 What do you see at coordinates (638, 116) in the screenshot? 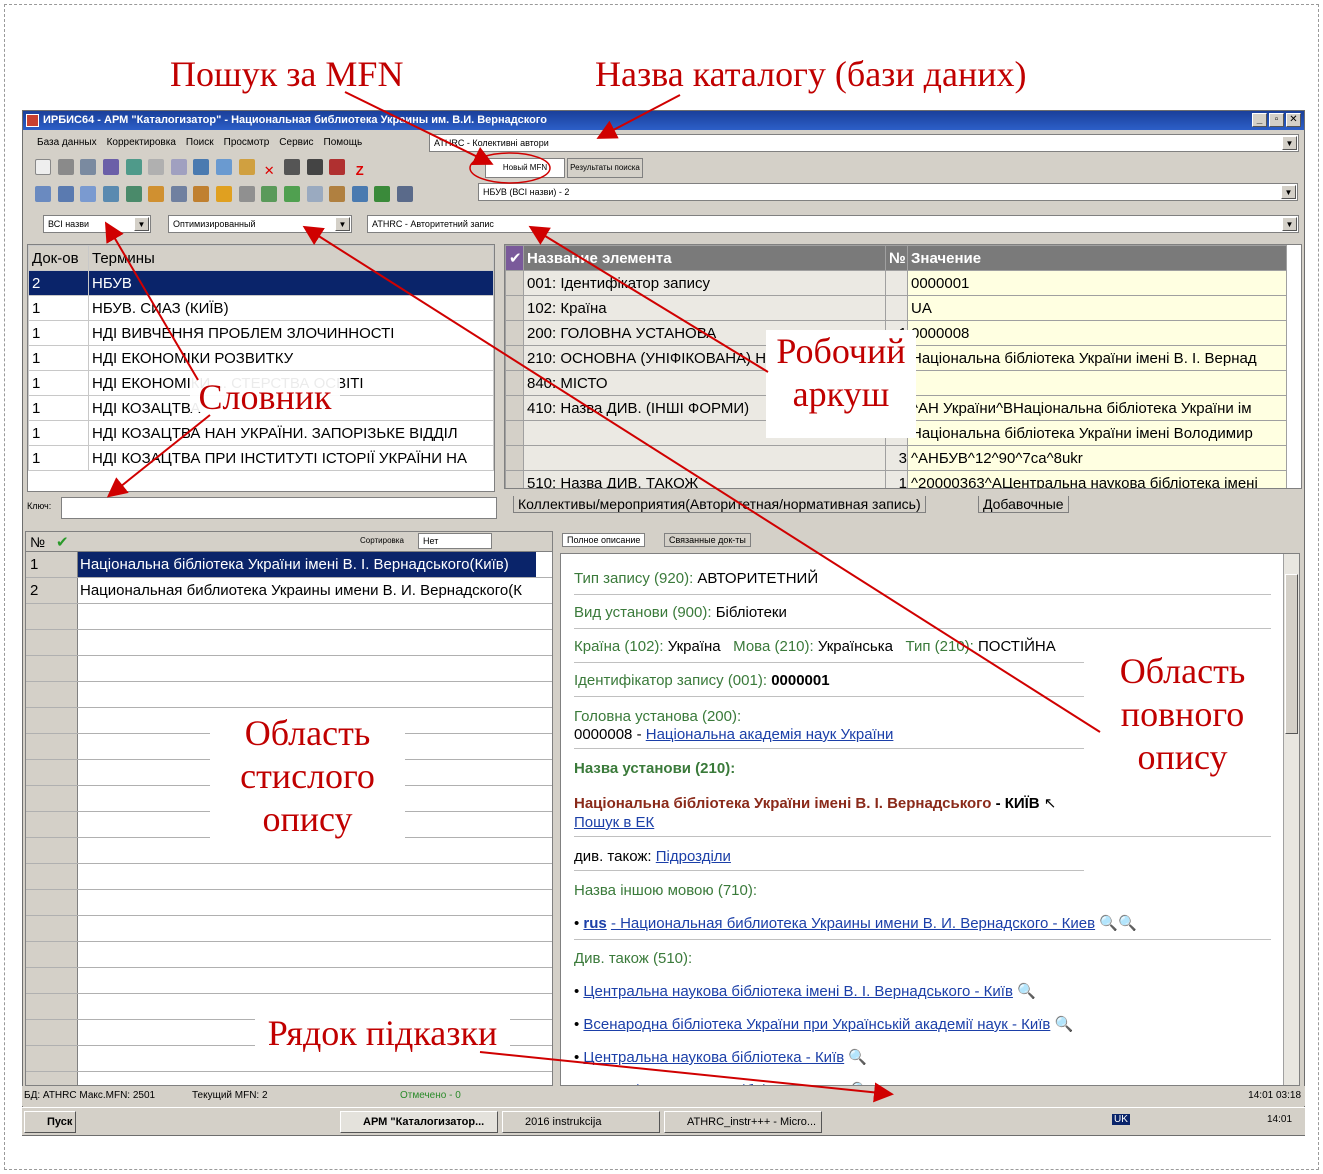
I see `arrow-catalog` at bounding box center [638, 116].